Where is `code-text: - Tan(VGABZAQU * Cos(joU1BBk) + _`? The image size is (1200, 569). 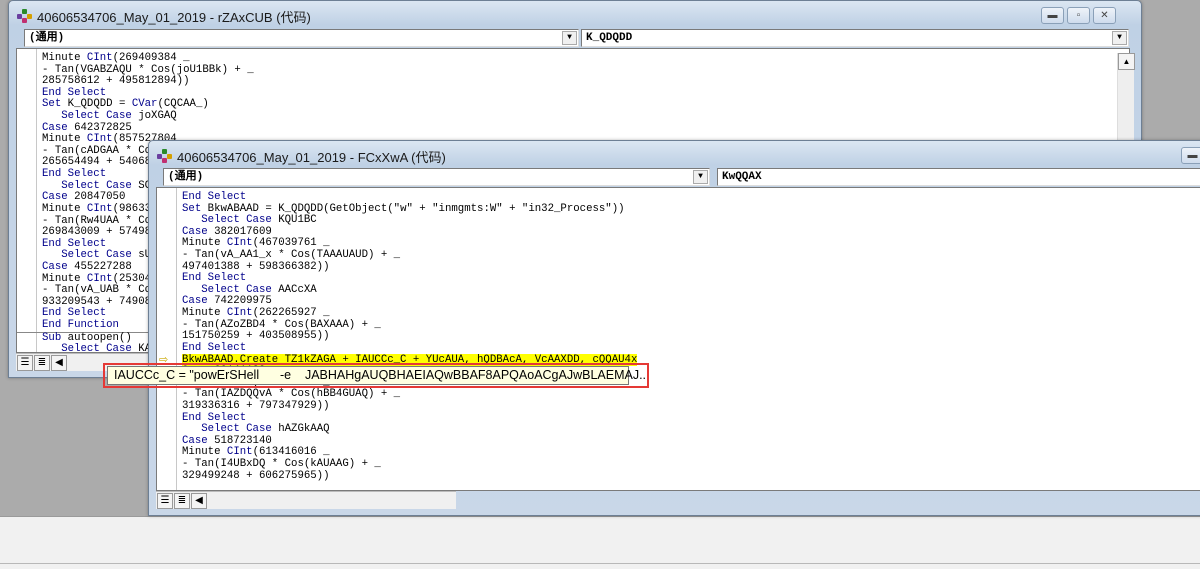
code-text: - Tan(VGABZAQU * Cos(joU1BBk) + _ is located at coordinates (148, 69).